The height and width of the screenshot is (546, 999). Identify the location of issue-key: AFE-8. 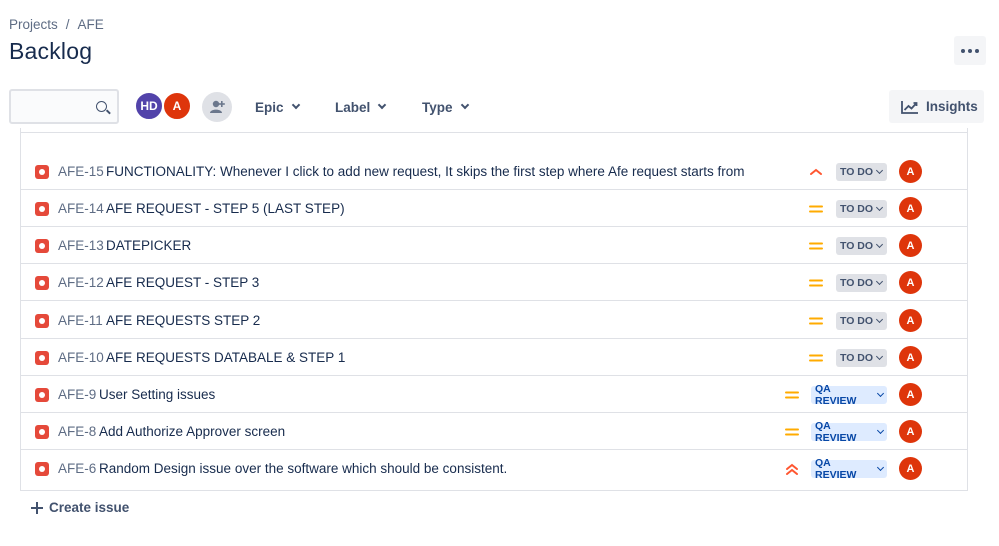
(77, 431).